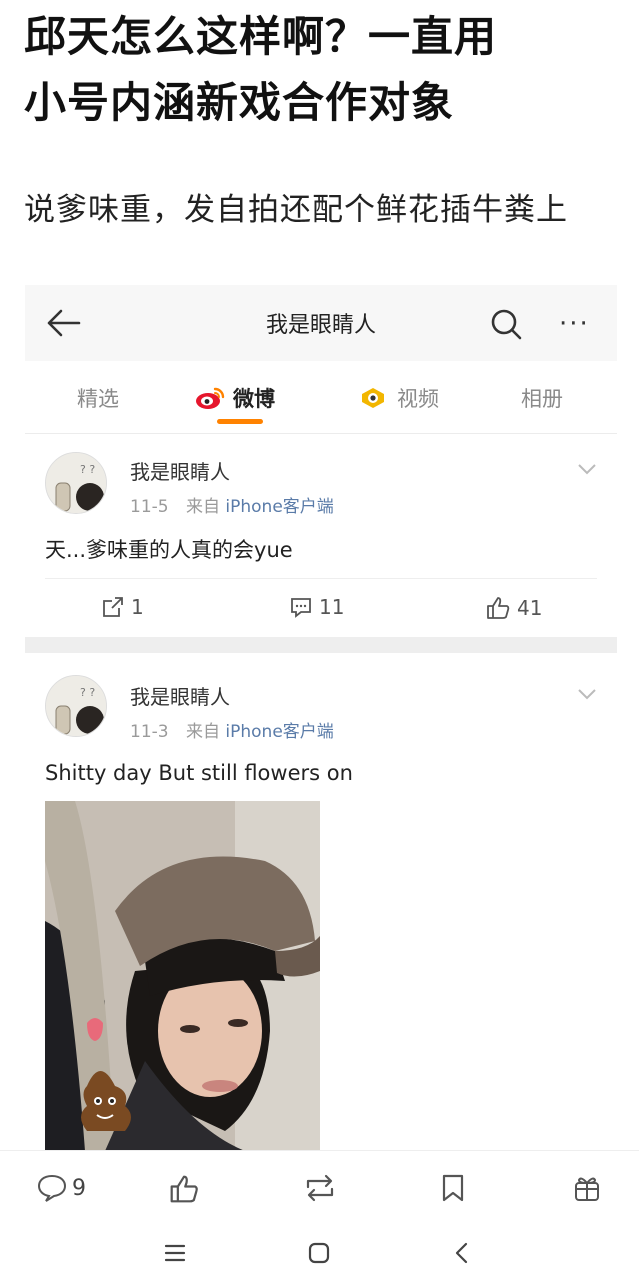 This screenshot has height=1285, width=639. I want to click on headline-line-2: 小号内涵新戏合作对象, so click(239, 102).